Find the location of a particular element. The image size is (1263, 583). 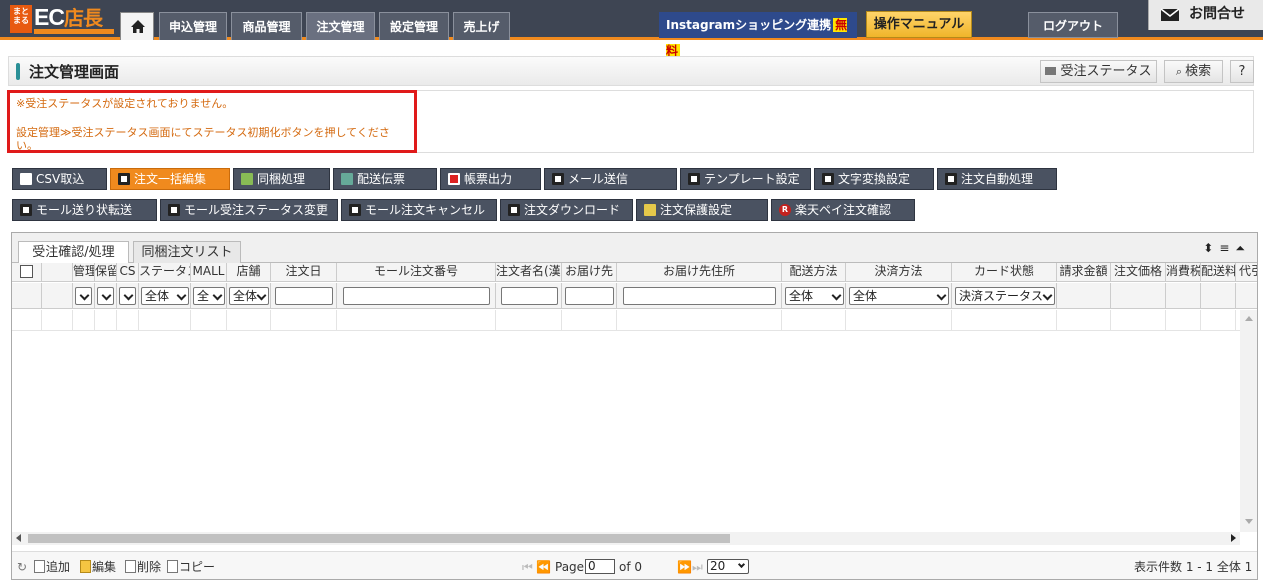

logout-button: ログアウト is located at coordinates (1073, 25).